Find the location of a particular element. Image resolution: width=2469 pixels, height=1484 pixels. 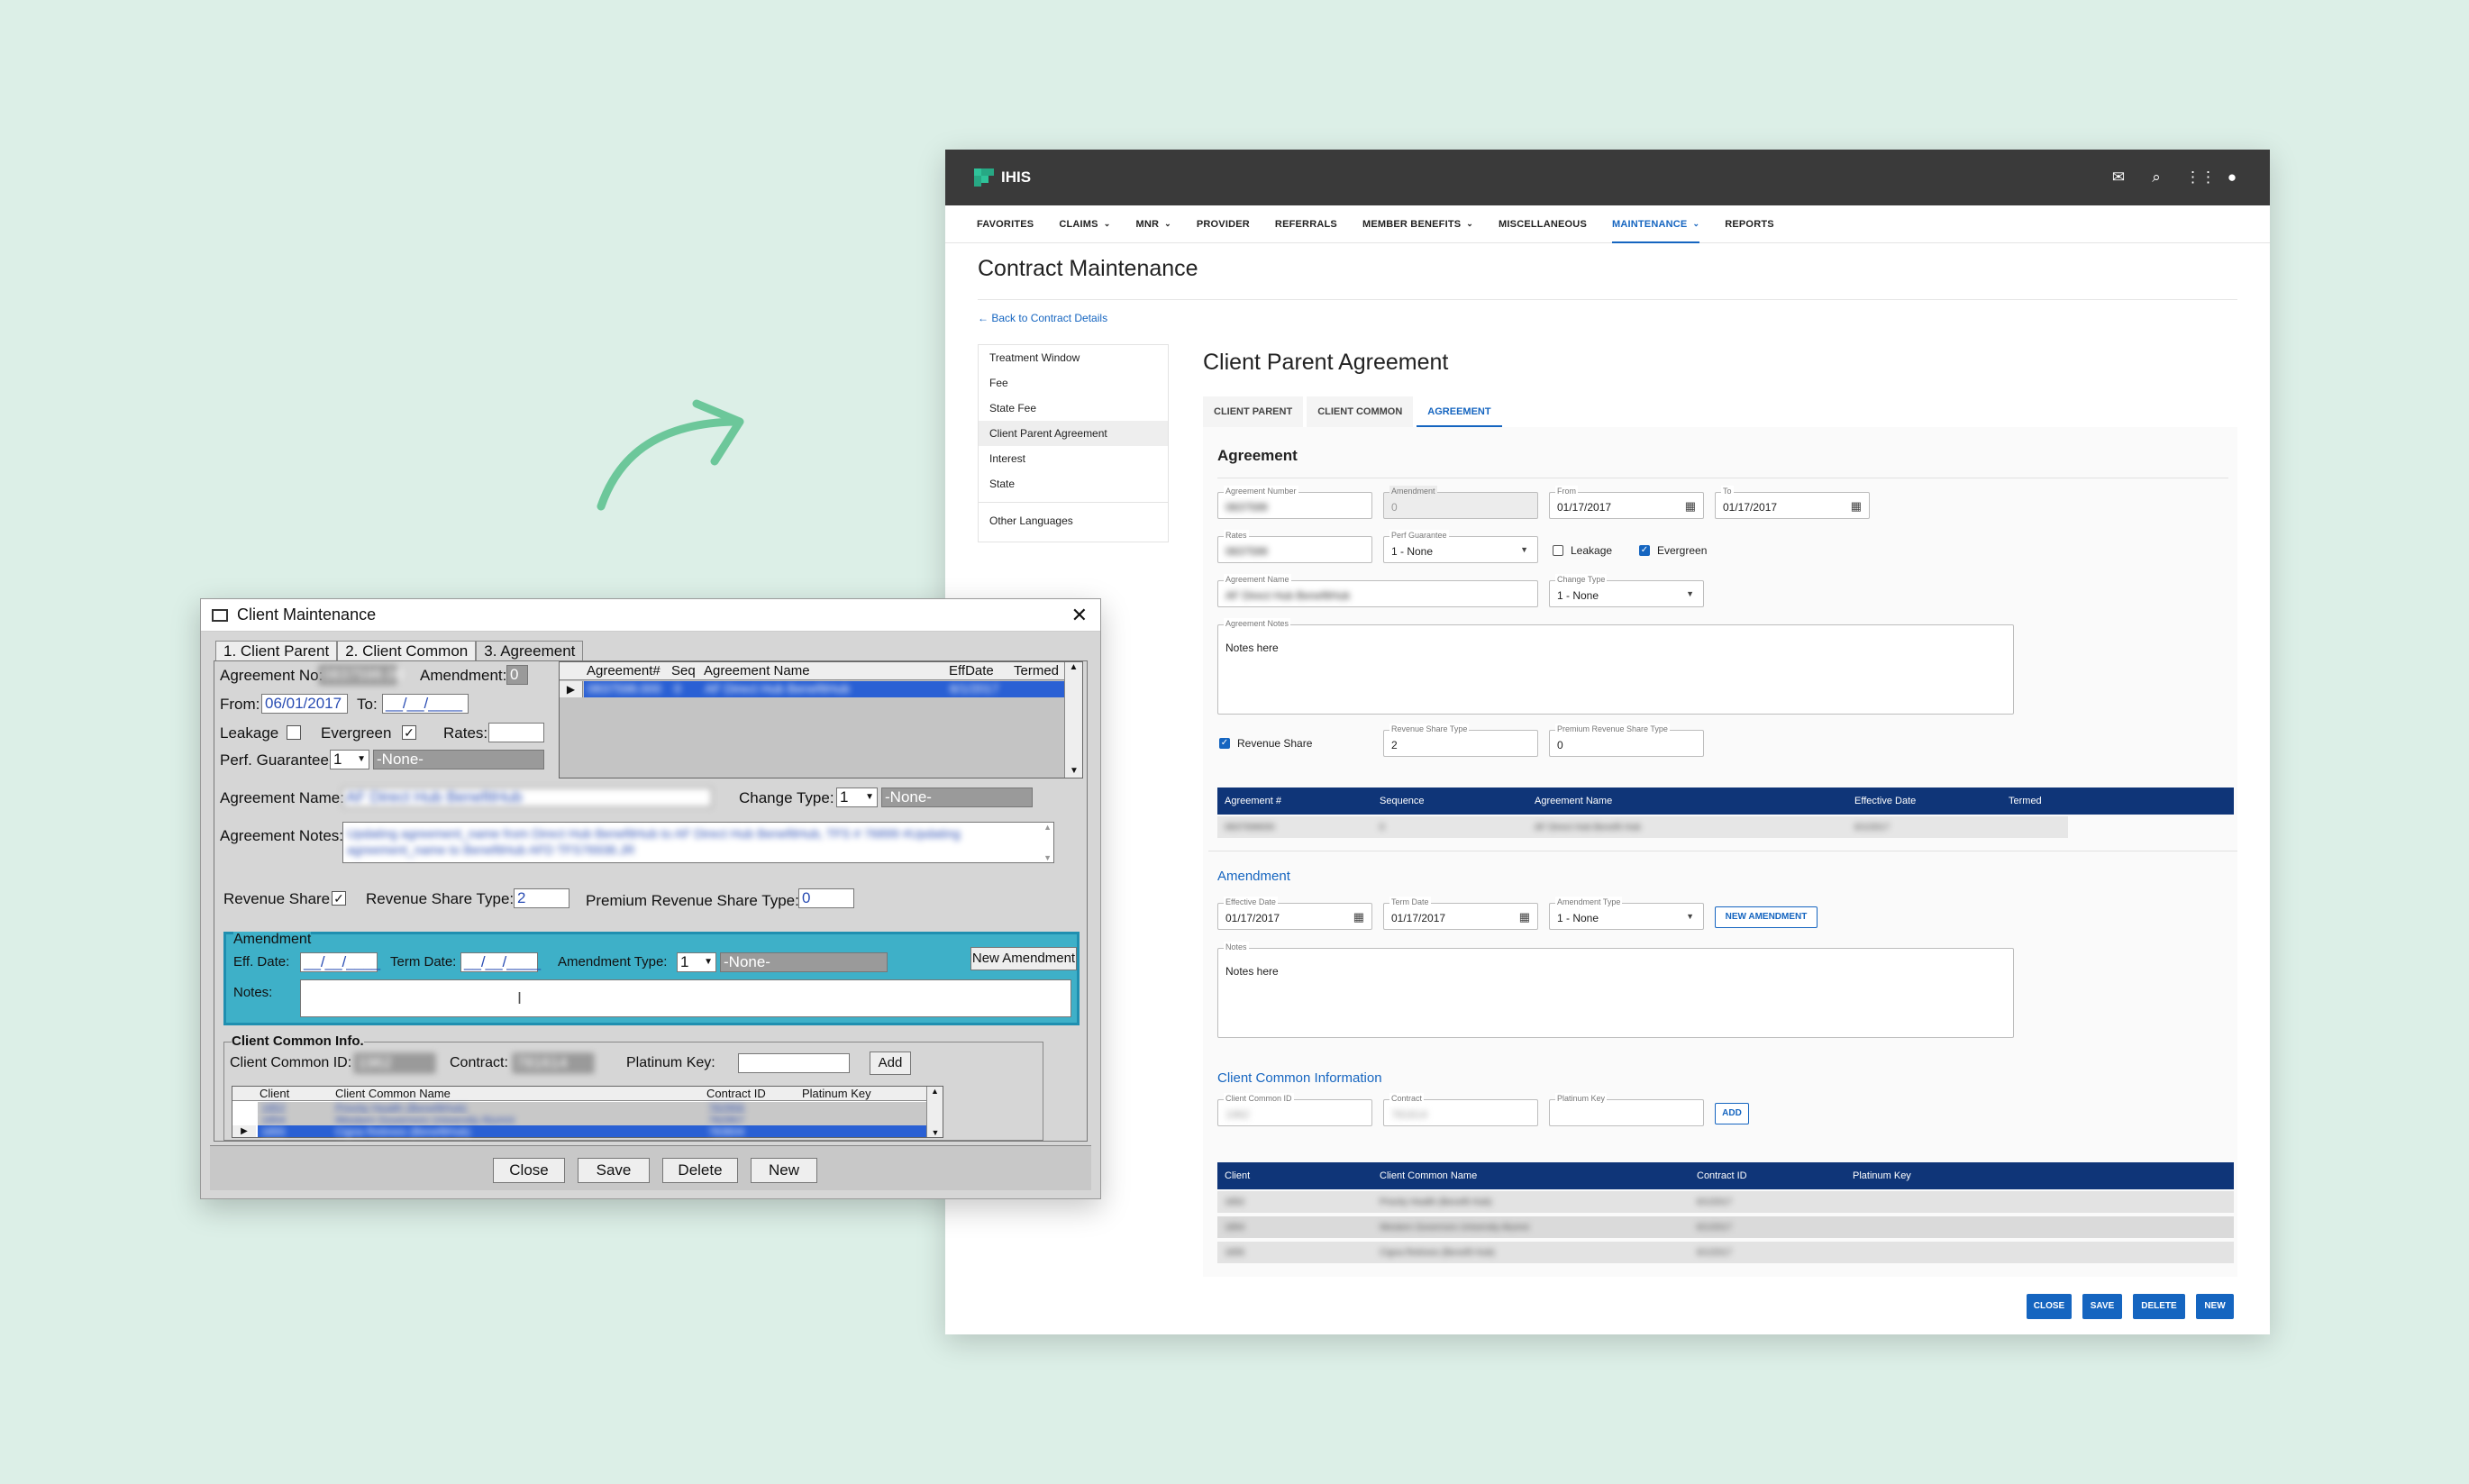

term-date-field: __/__/____ is located at coordinates (500, 962).